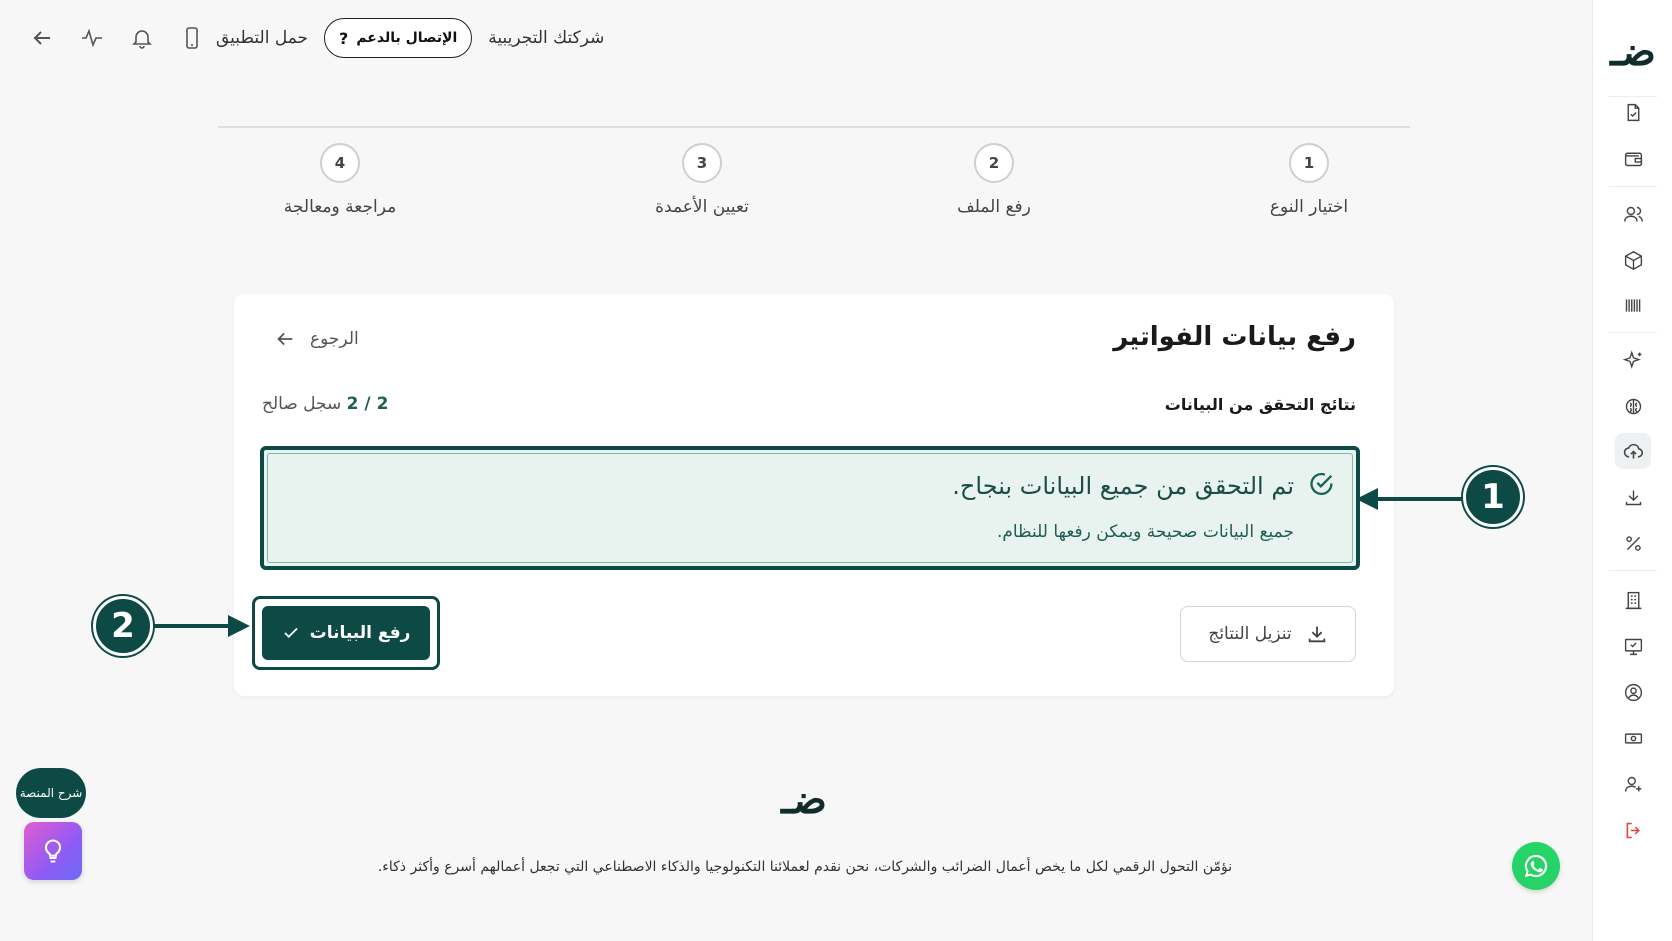  I want to click on monitor-check-icon, so click(1633, 646).